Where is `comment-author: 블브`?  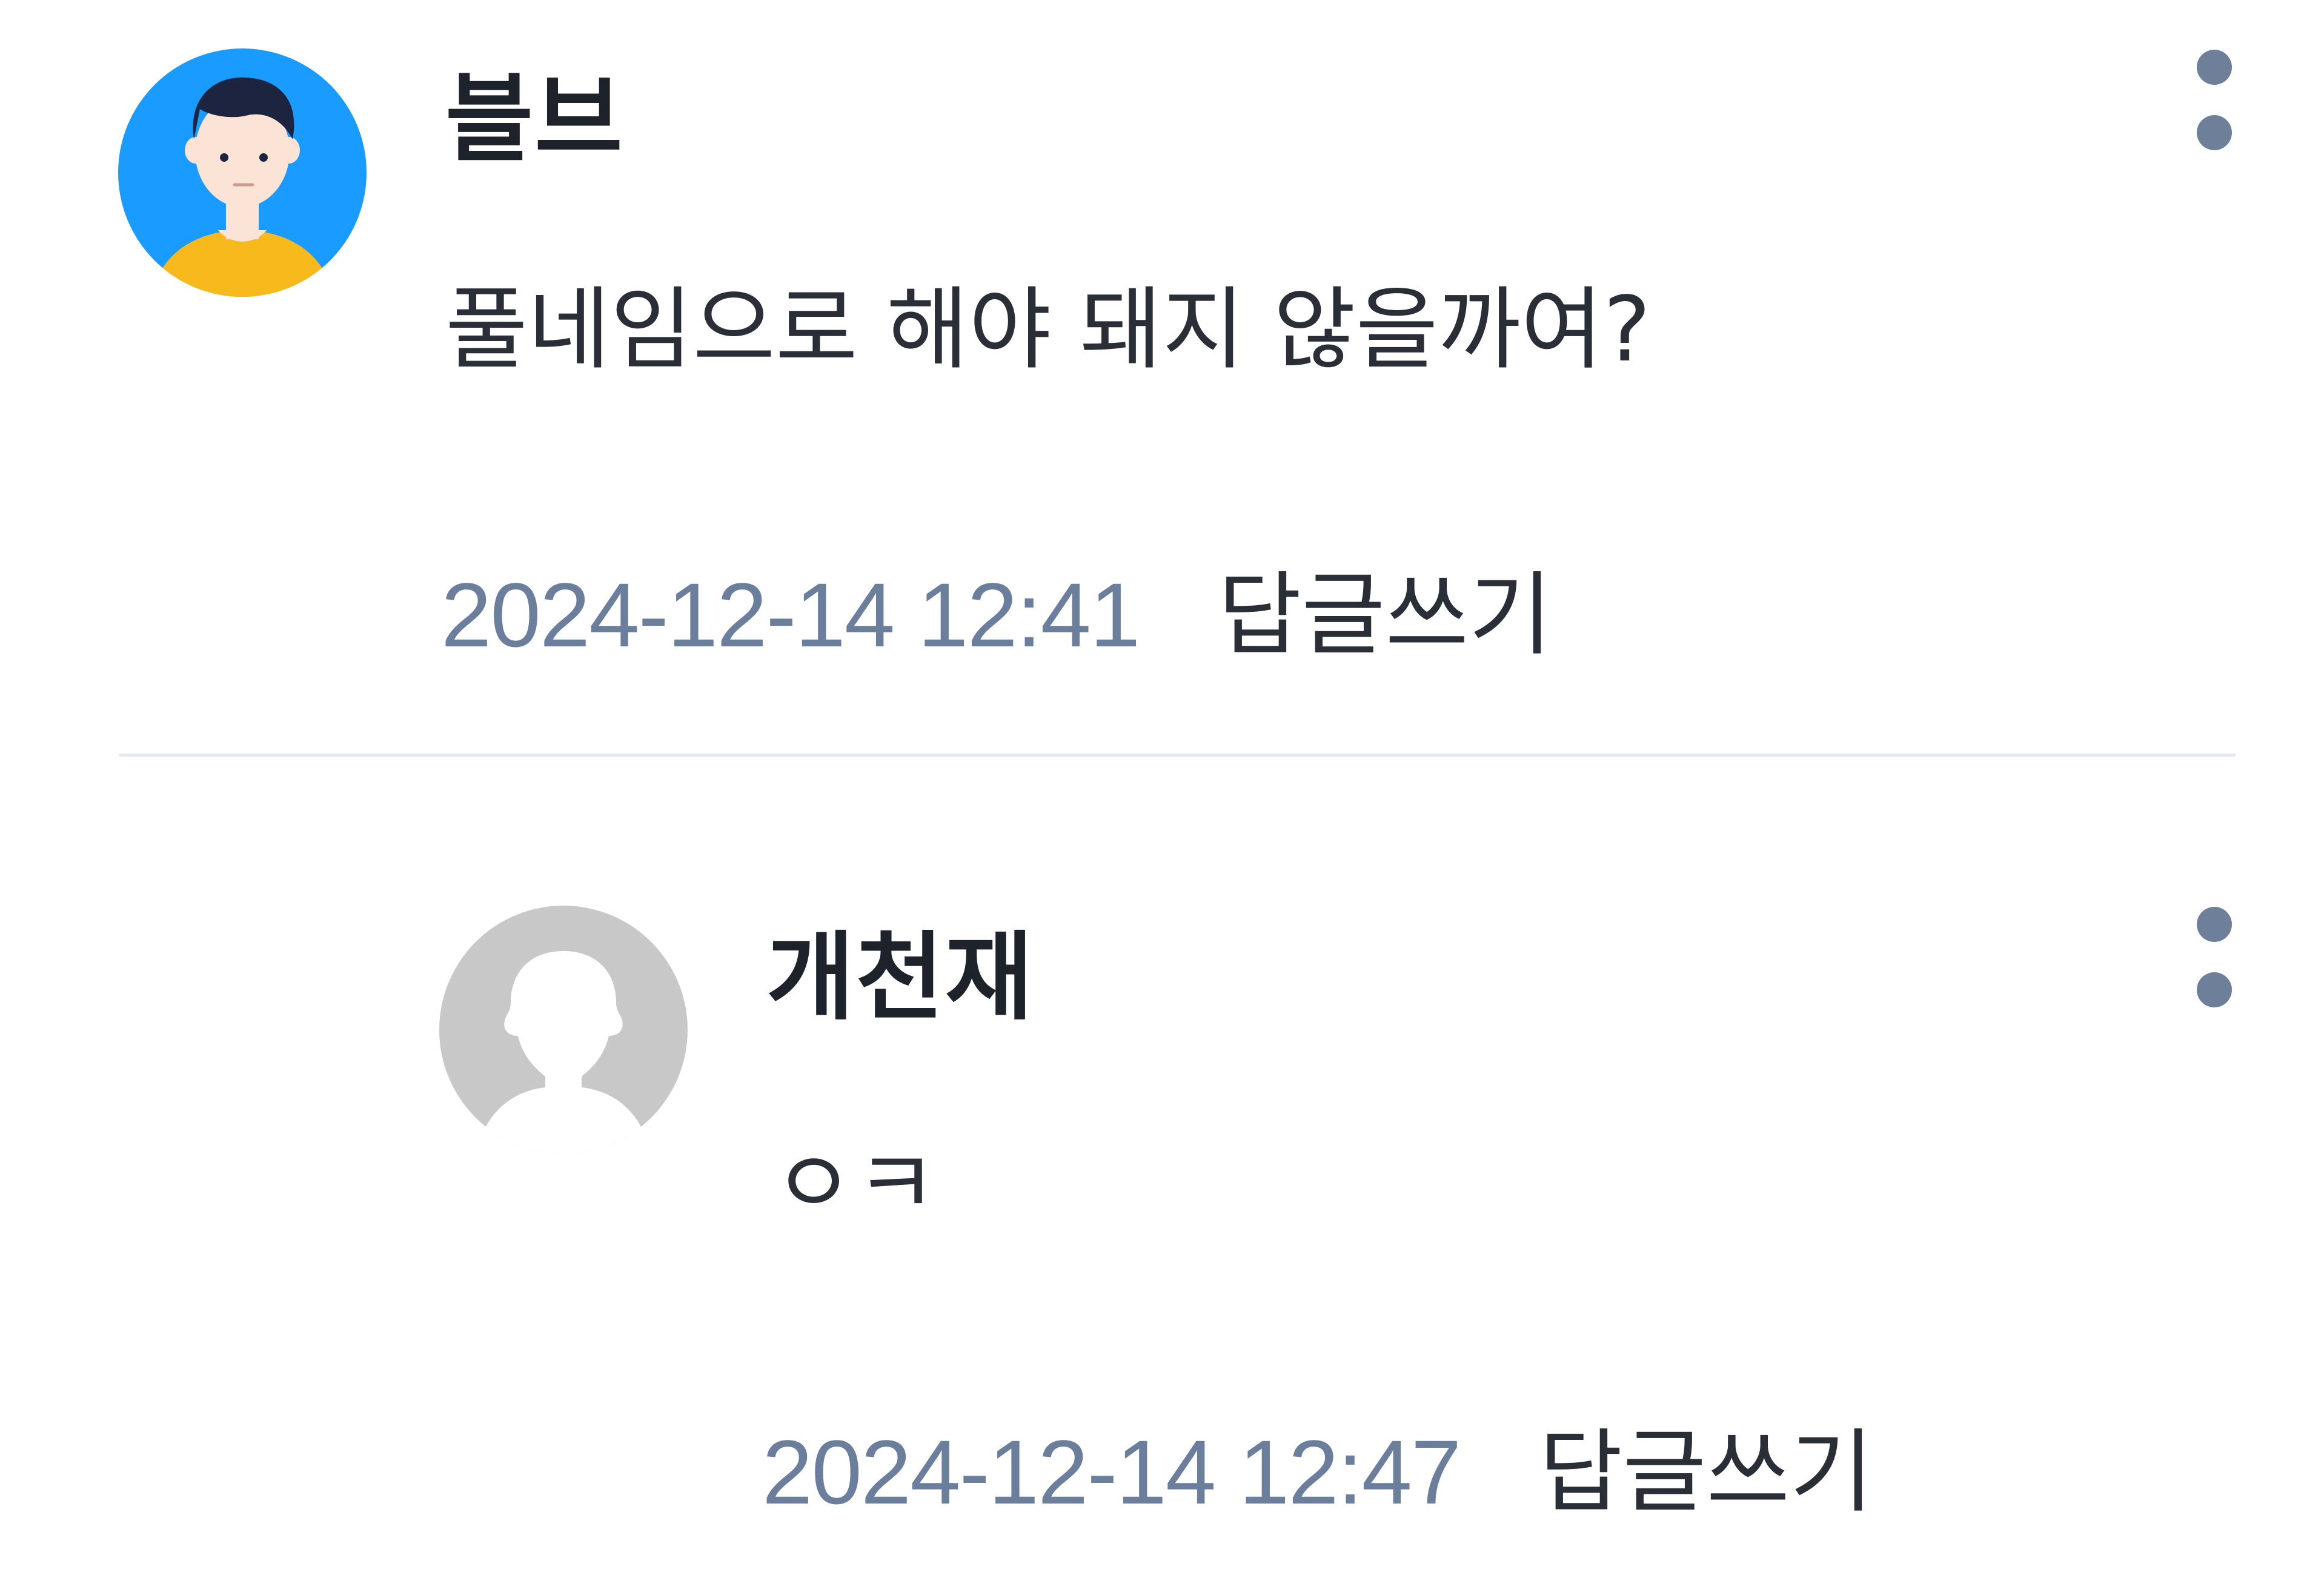 comment-author: 블브 is located at coordinates (534, 119).